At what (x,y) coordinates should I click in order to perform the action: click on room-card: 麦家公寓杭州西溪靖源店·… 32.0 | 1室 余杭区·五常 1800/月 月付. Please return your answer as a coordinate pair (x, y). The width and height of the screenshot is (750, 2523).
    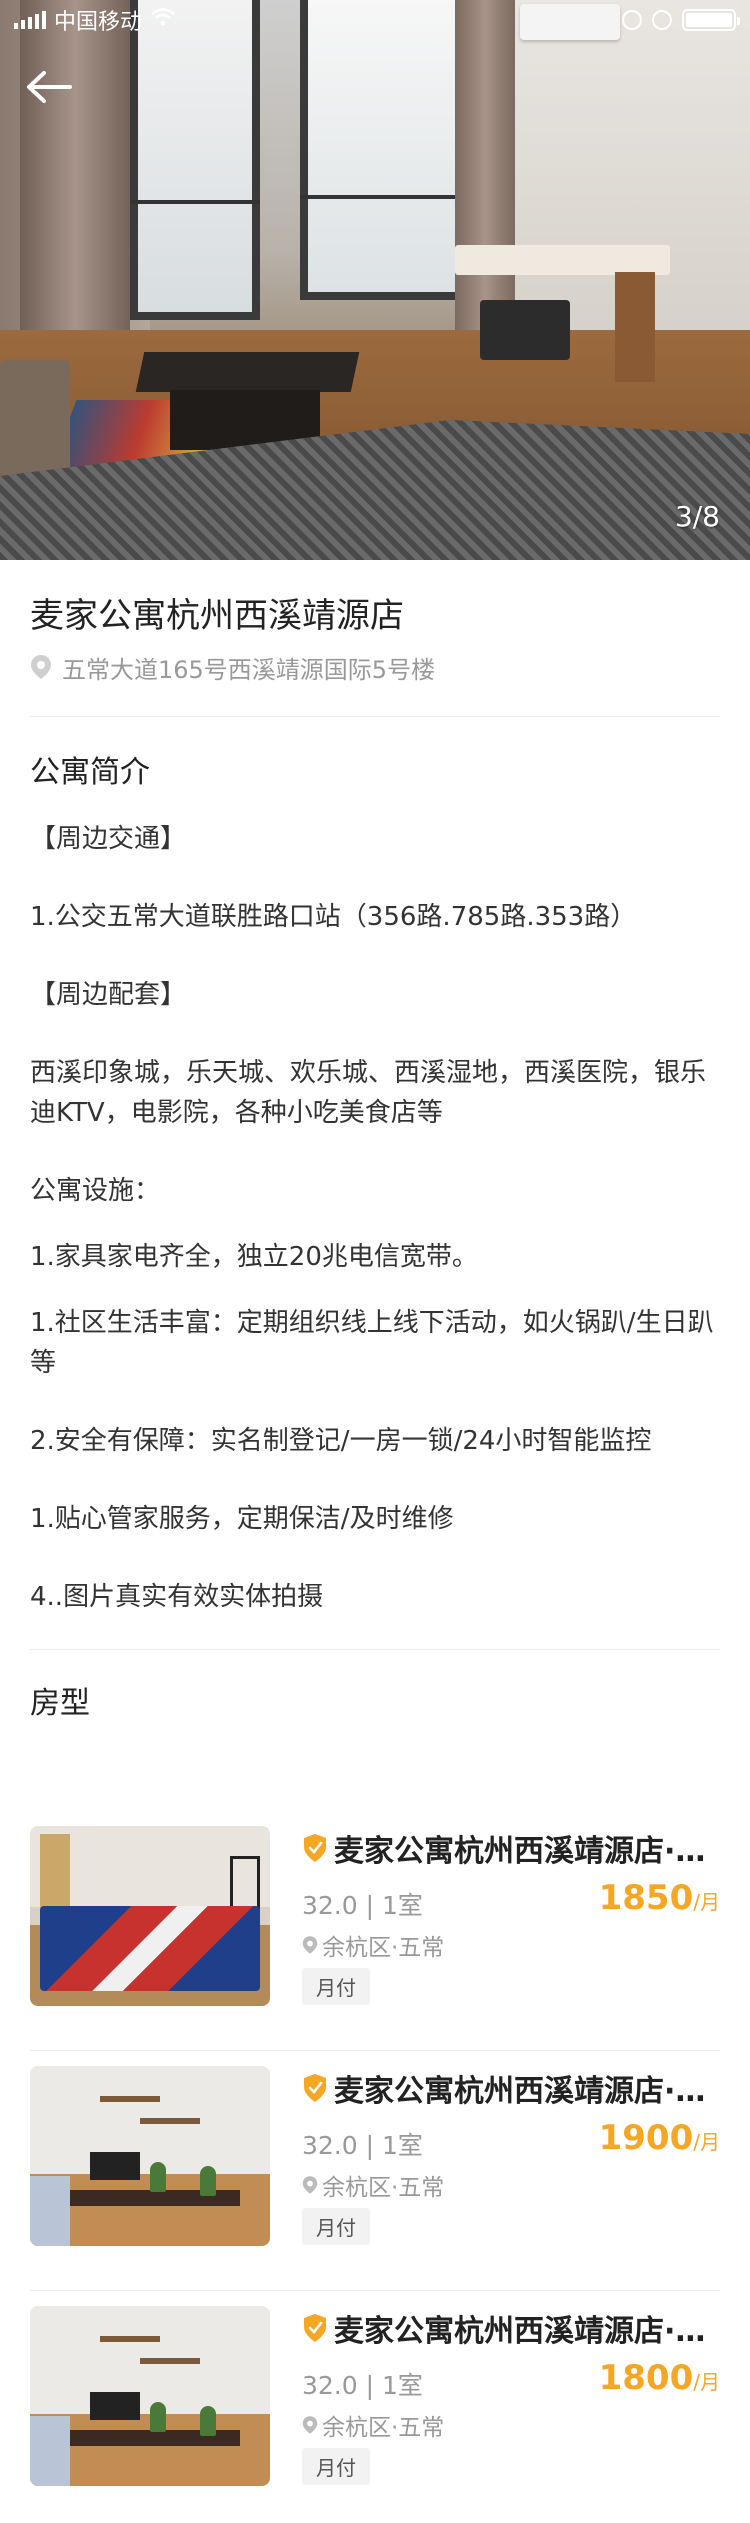
    Looking at the image, I should click on (375, 2411).